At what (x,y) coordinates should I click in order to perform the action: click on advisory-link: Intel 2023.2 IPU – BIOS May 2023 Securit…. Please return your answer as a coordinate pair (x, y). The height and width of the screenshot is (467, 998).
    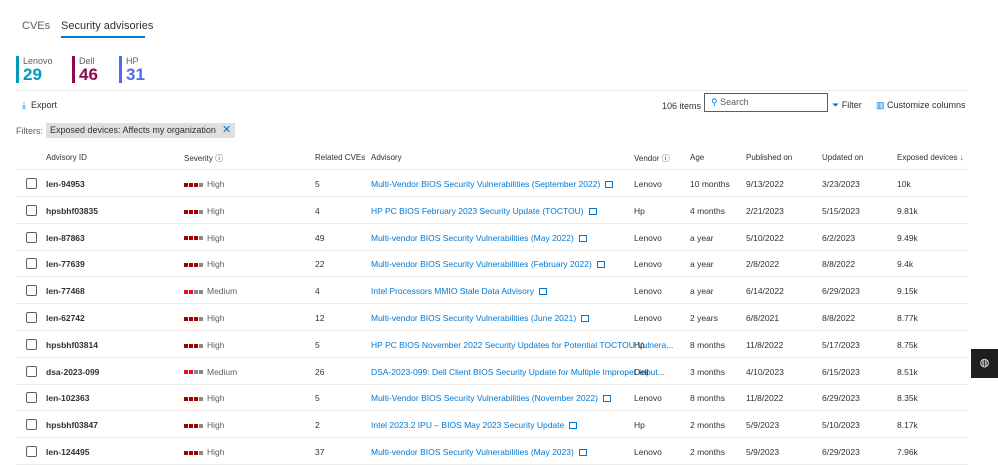
    Looking at the image, I should click on (467, 425).